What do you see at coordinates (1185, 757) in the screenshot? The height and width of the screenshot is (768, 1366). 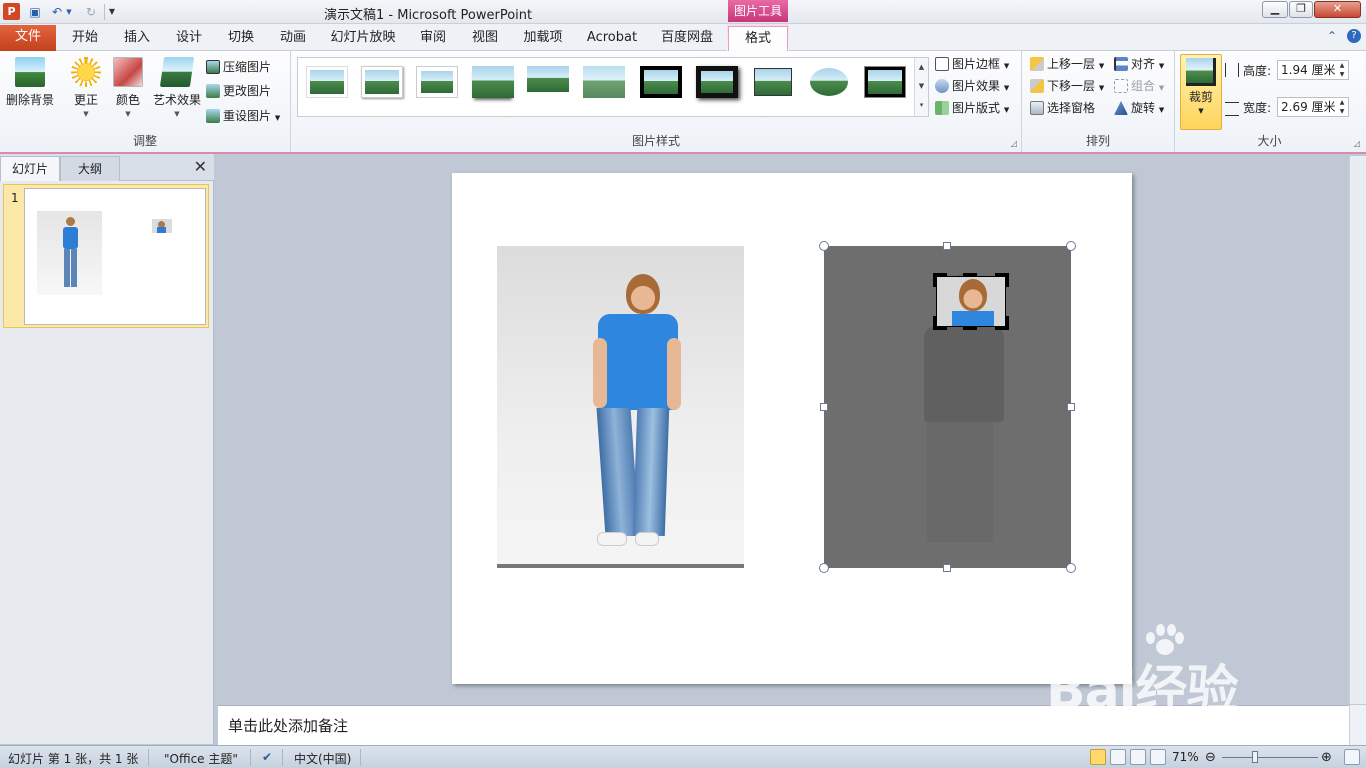 I see `zoom-level: 71%` at bounding box center [1185, 757].